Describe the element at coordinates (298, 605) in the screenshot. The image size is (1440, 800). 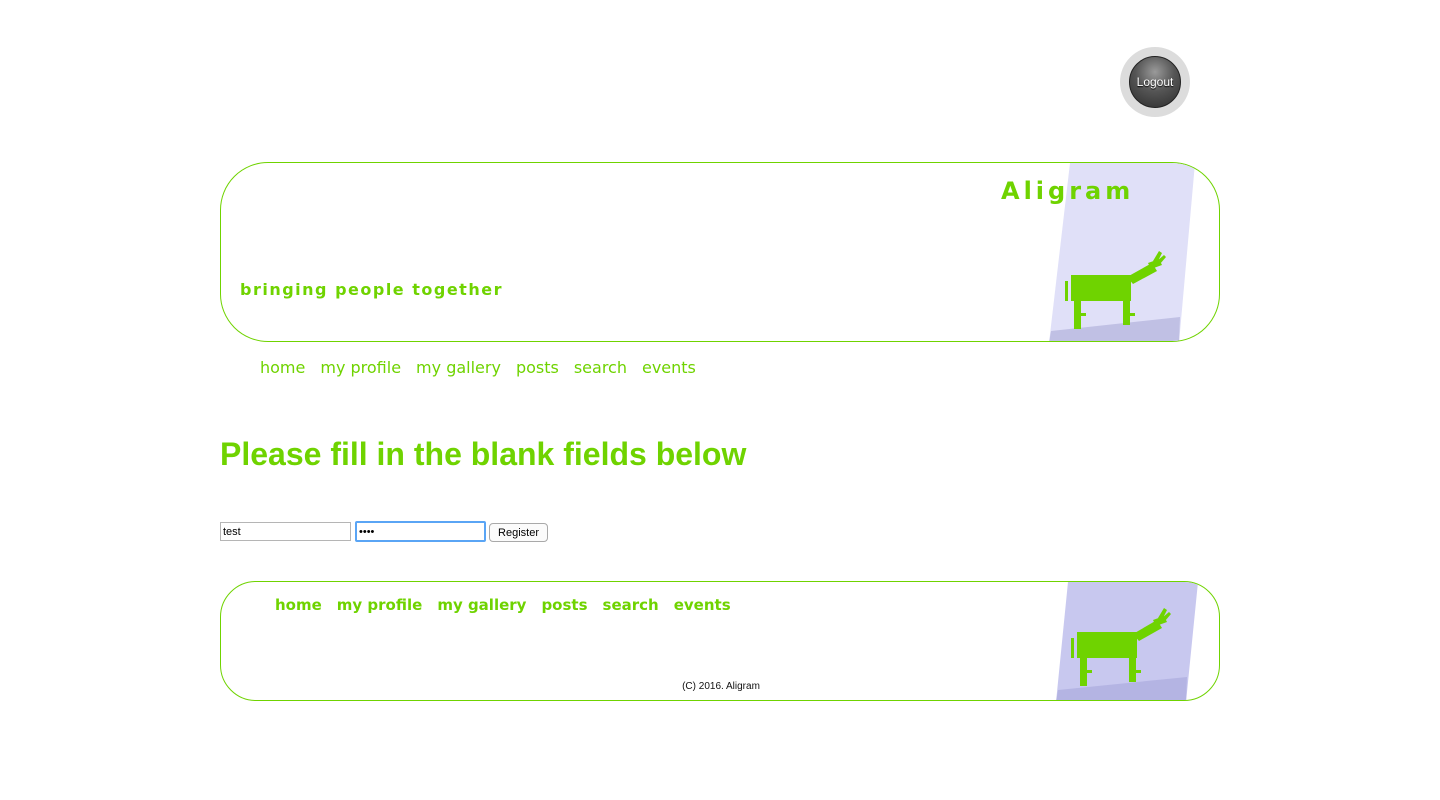
I see `footer-nav-home: home` at that location.